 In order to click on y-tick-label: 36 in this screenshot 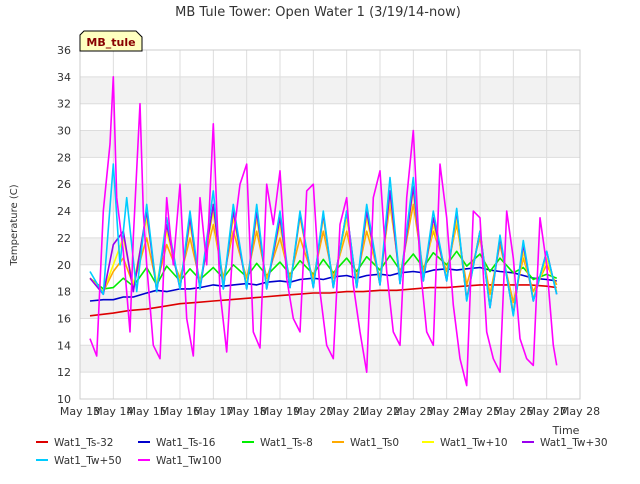, I will do `click(64, 50)`.